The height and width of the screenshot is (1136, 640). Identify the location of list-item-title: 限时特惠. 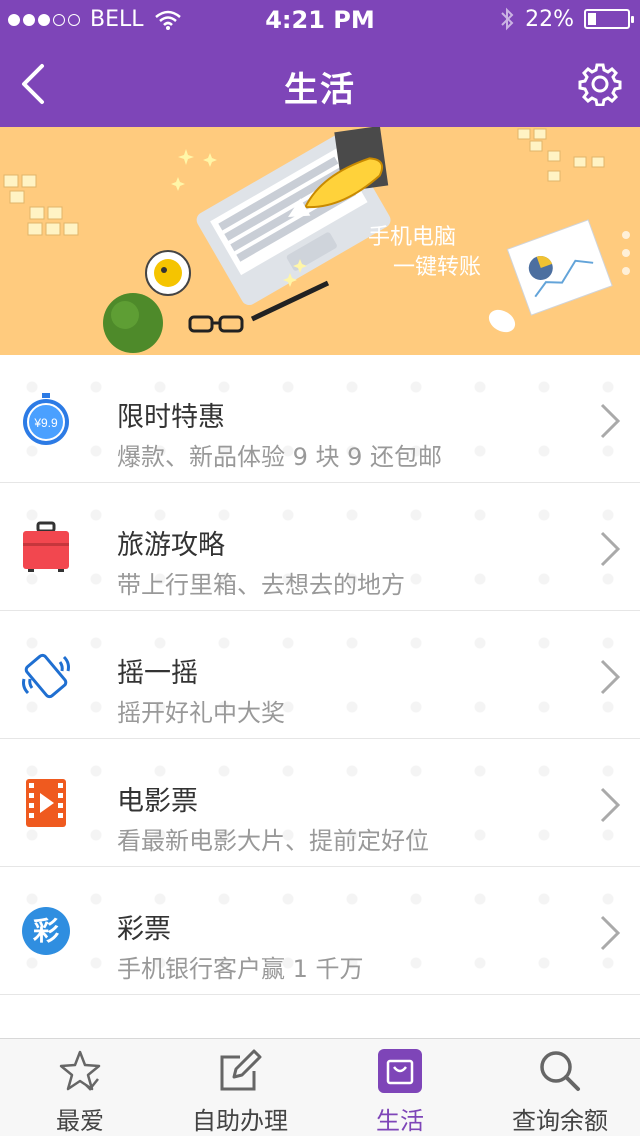
(171, 417).